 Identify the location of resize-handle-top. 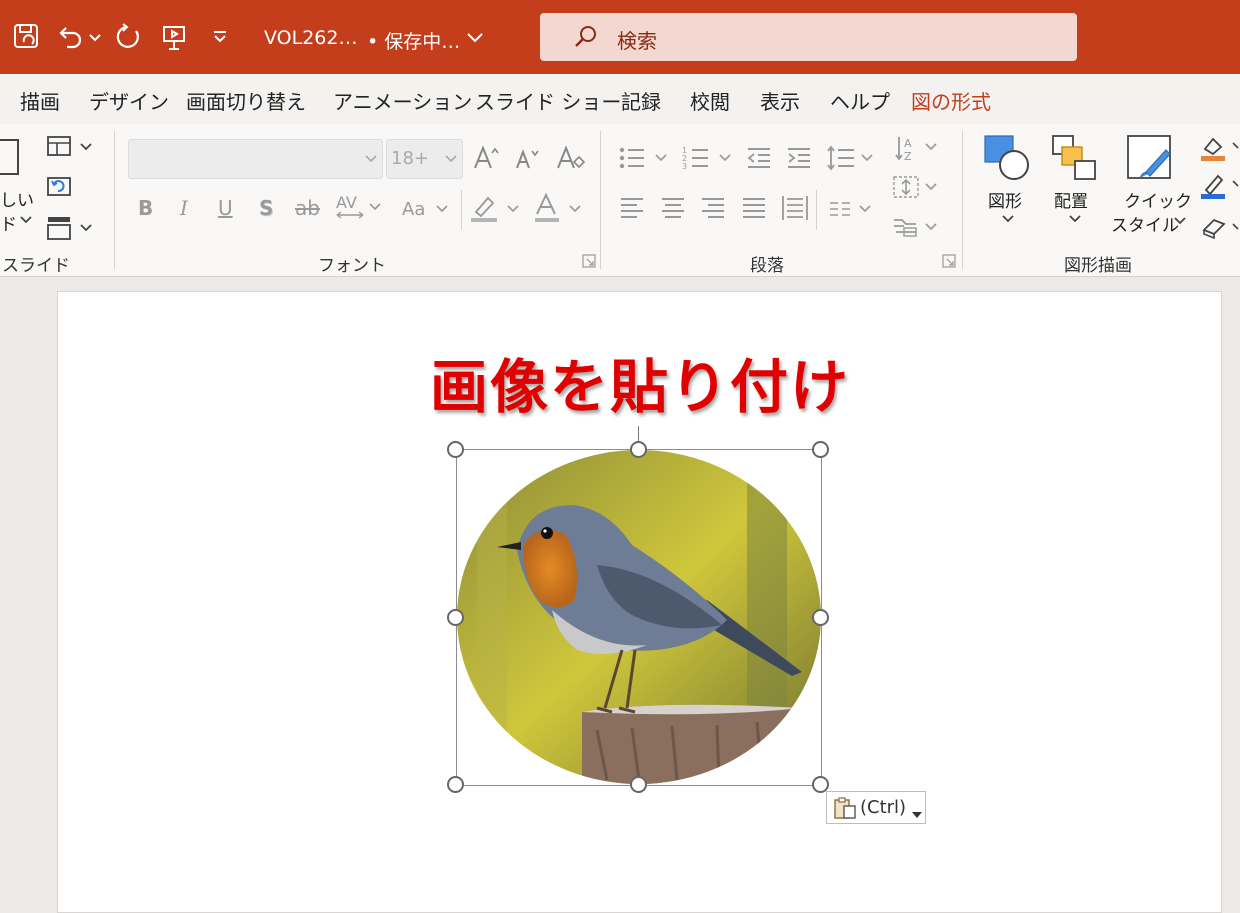
(638, 449).